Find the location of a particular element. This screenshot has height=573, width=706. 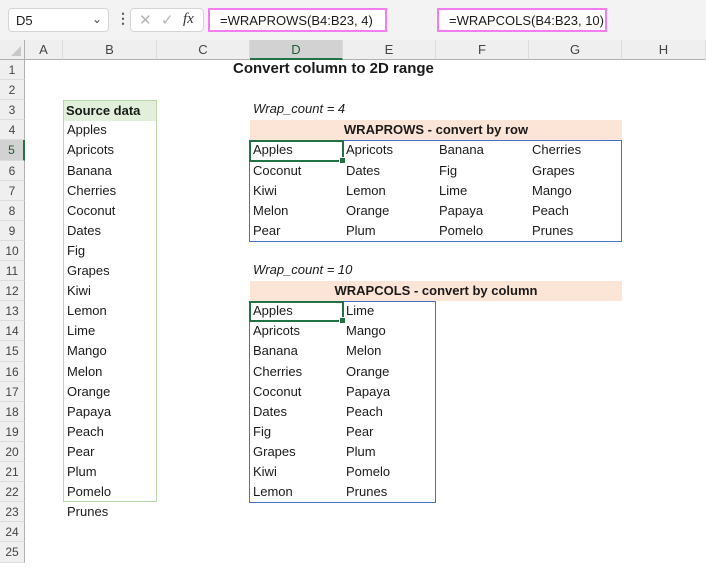

chevron-down-icon: ⌄ is located at coordinates (97, 19).